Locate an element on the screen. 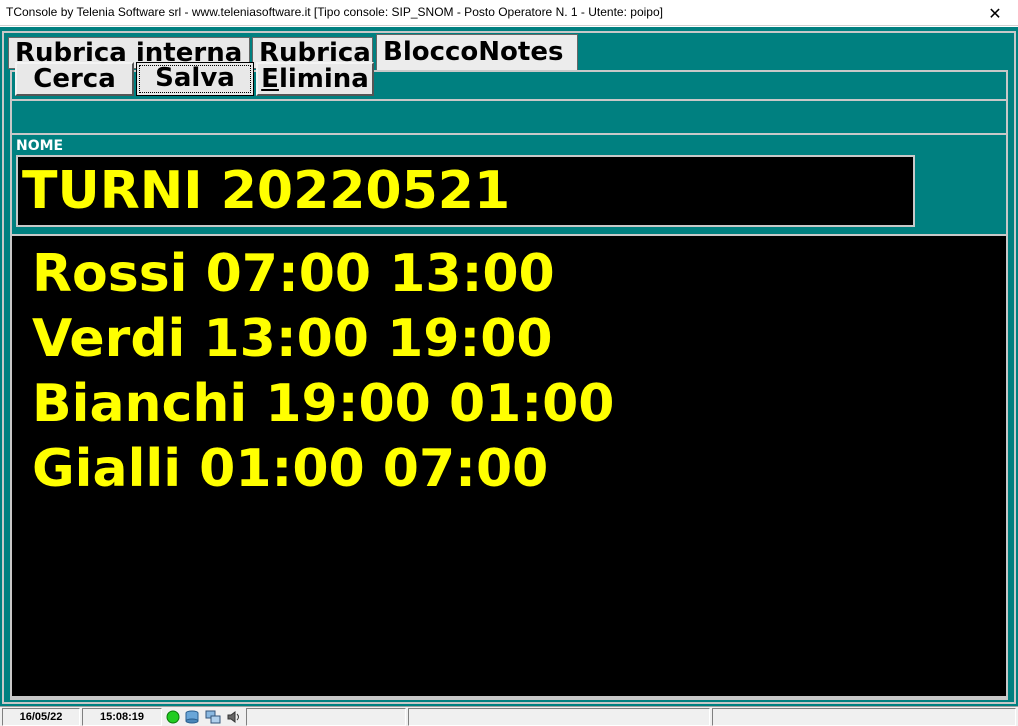 The image size is (1018, 726). speaker-icon is located at coordinates (234, 717).